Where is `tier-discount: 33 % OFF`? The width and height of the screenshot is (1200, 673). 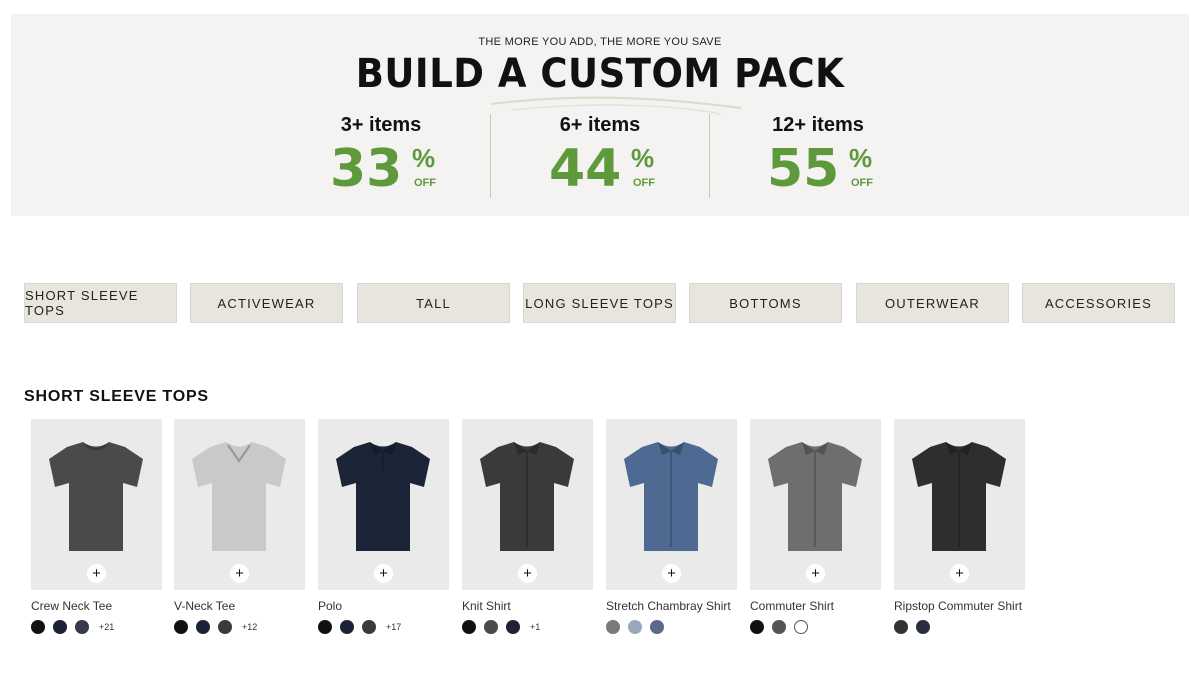
tier-discount: 33 % OFF is located at coordinates (381, 169).